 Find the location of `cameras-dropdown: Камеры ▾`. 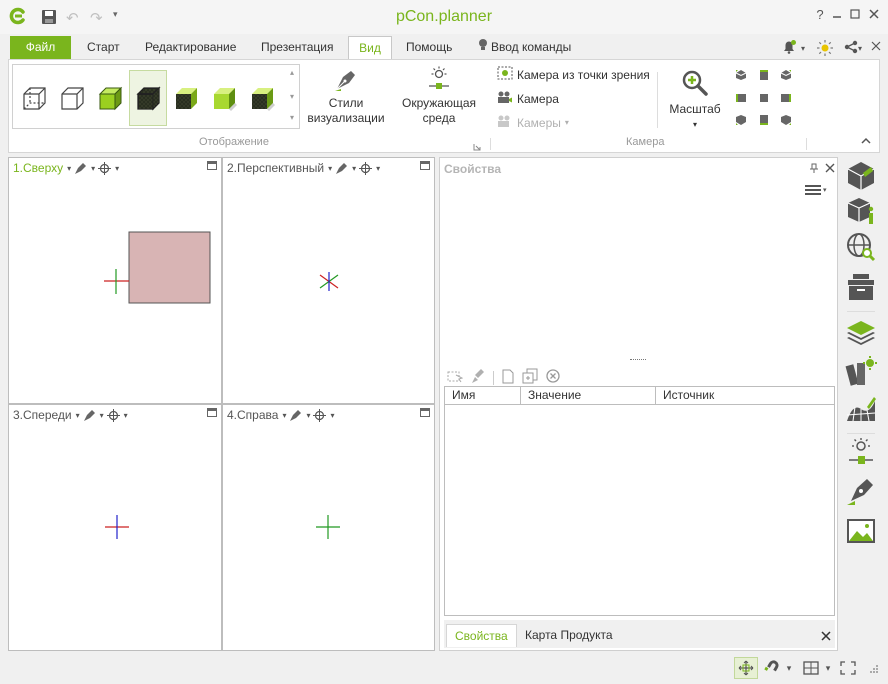

cameras-dropdown: Камеры ▾ is located at coordinates (533, 122).